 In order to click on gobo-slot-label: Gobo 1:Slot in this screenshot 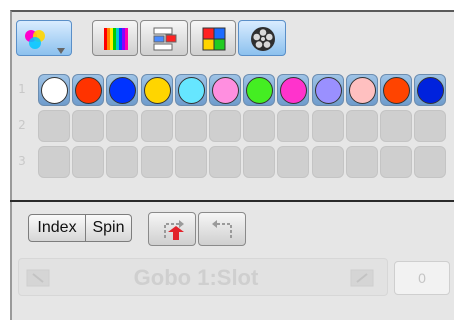, I will do `click(196, 277)`.